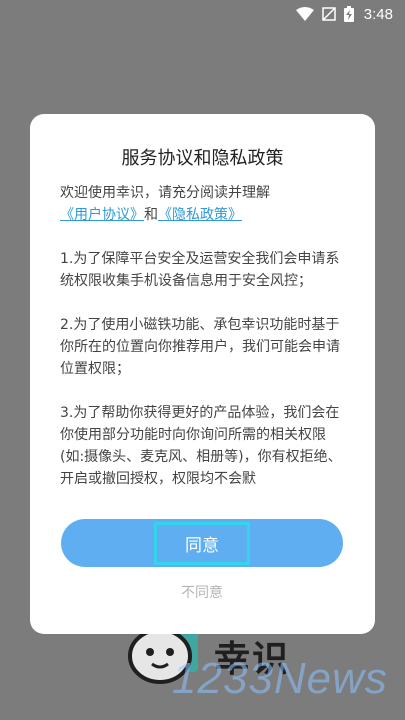  I want to click on status-time: 3:48, so click(378, 14).